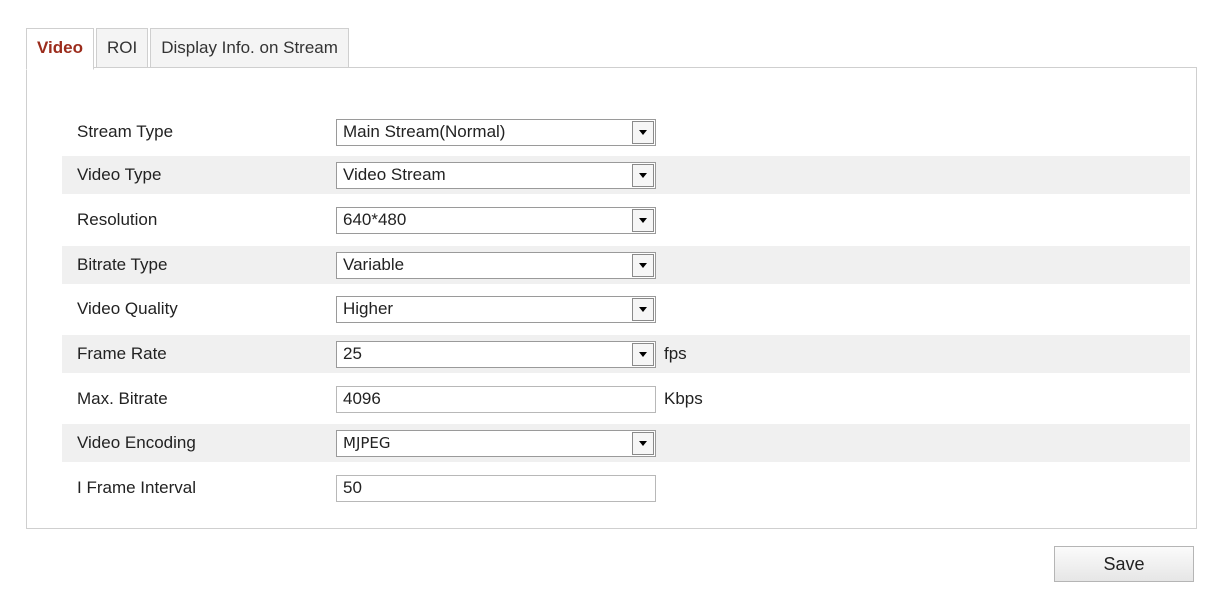 Image resolution: width=1228 pixels, height=612 pixels. I want to click on video-encoding-label: Video Encoding, so click(136, 442).